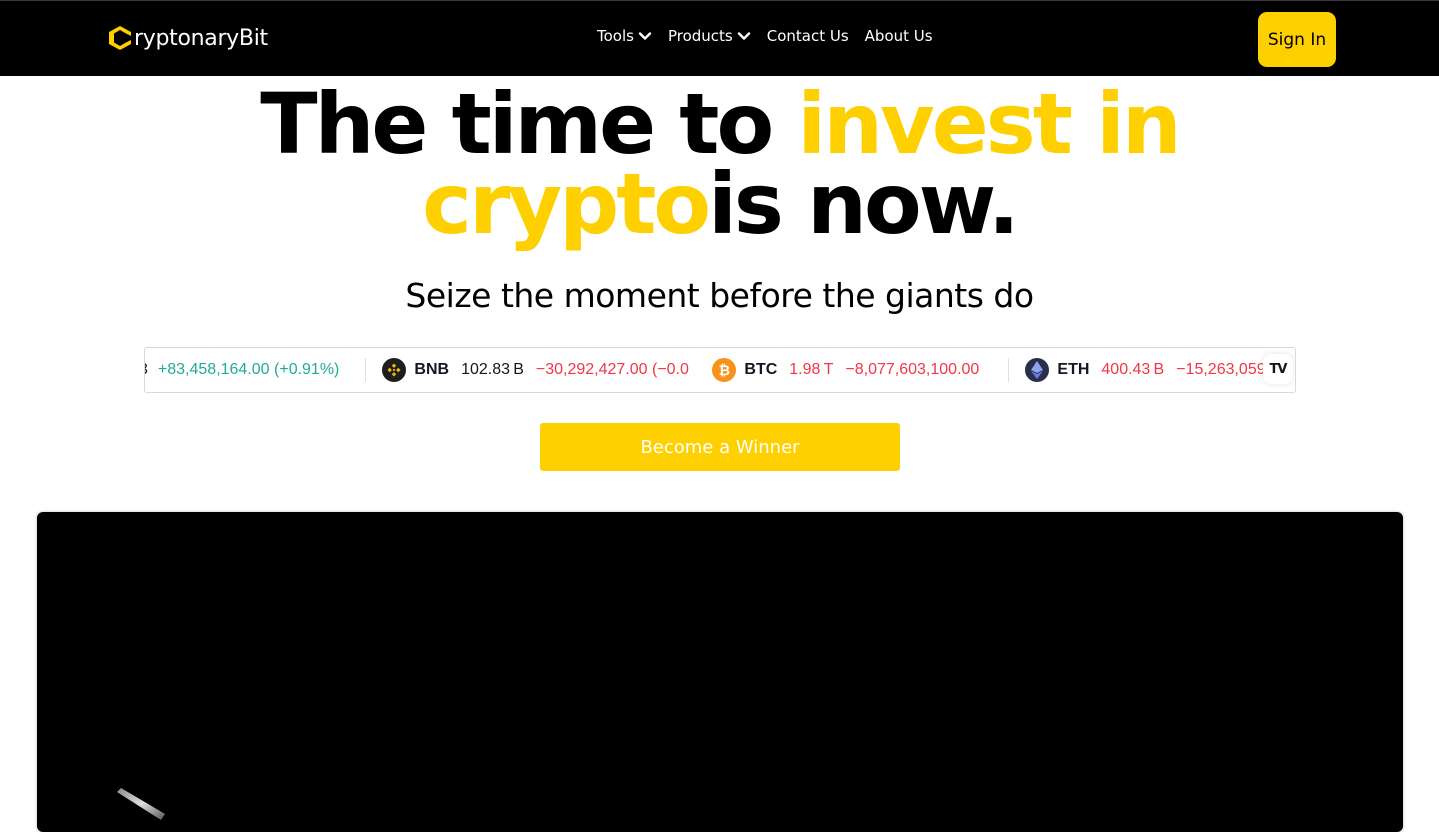  I want to click on nav-contact-us-link: Contact Us, so click(808, 36).